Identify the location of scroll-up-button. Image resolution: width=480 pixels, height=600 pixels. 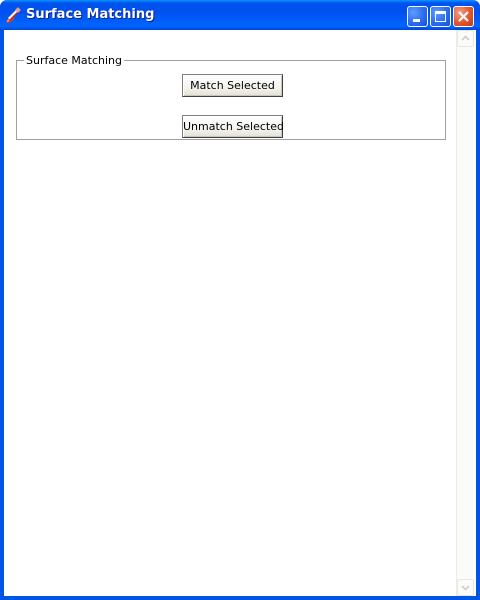
(465, 38).